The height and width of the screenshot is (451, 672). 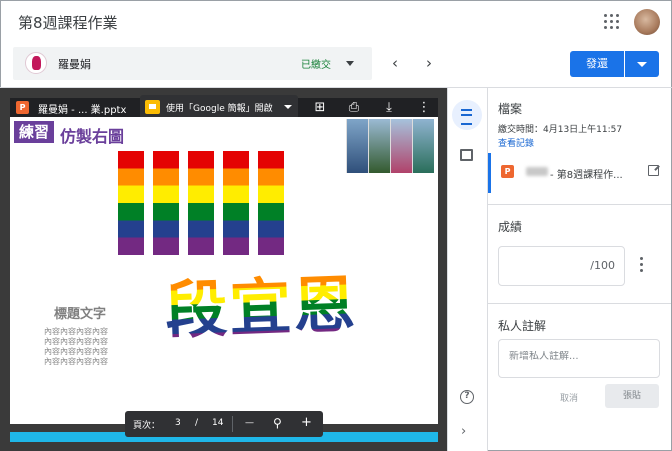 I want to click on current-page: 3, so click(x=178, y=423).